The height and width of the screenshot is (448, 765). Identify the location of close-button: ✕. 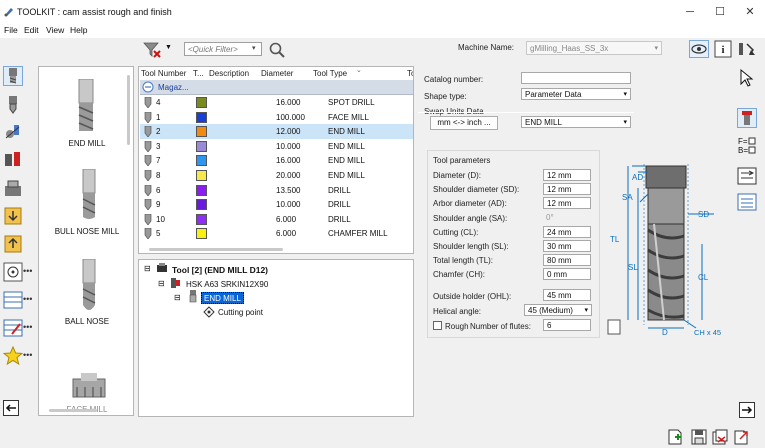
(750, 12).